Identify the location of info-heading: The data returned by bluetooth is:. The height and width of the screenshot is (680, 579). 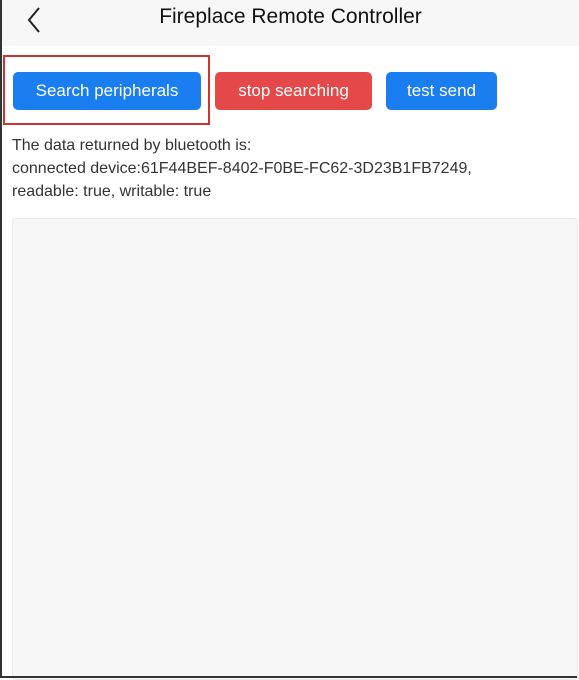
(132, 145).